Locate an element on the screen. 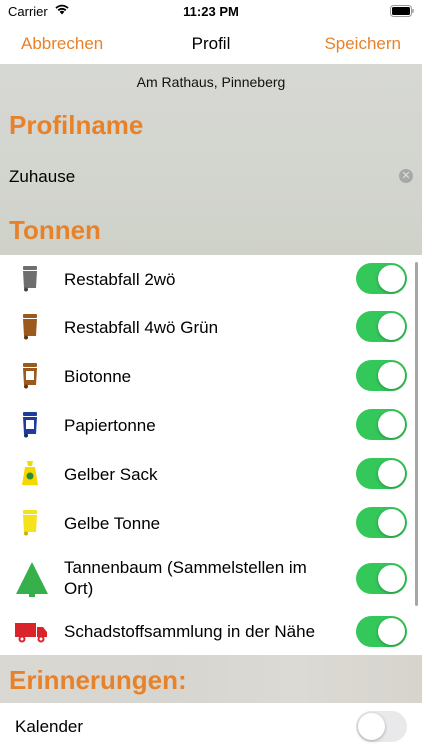 The image size is (422, 750). battery-icon is located at coordinates (402, 11).